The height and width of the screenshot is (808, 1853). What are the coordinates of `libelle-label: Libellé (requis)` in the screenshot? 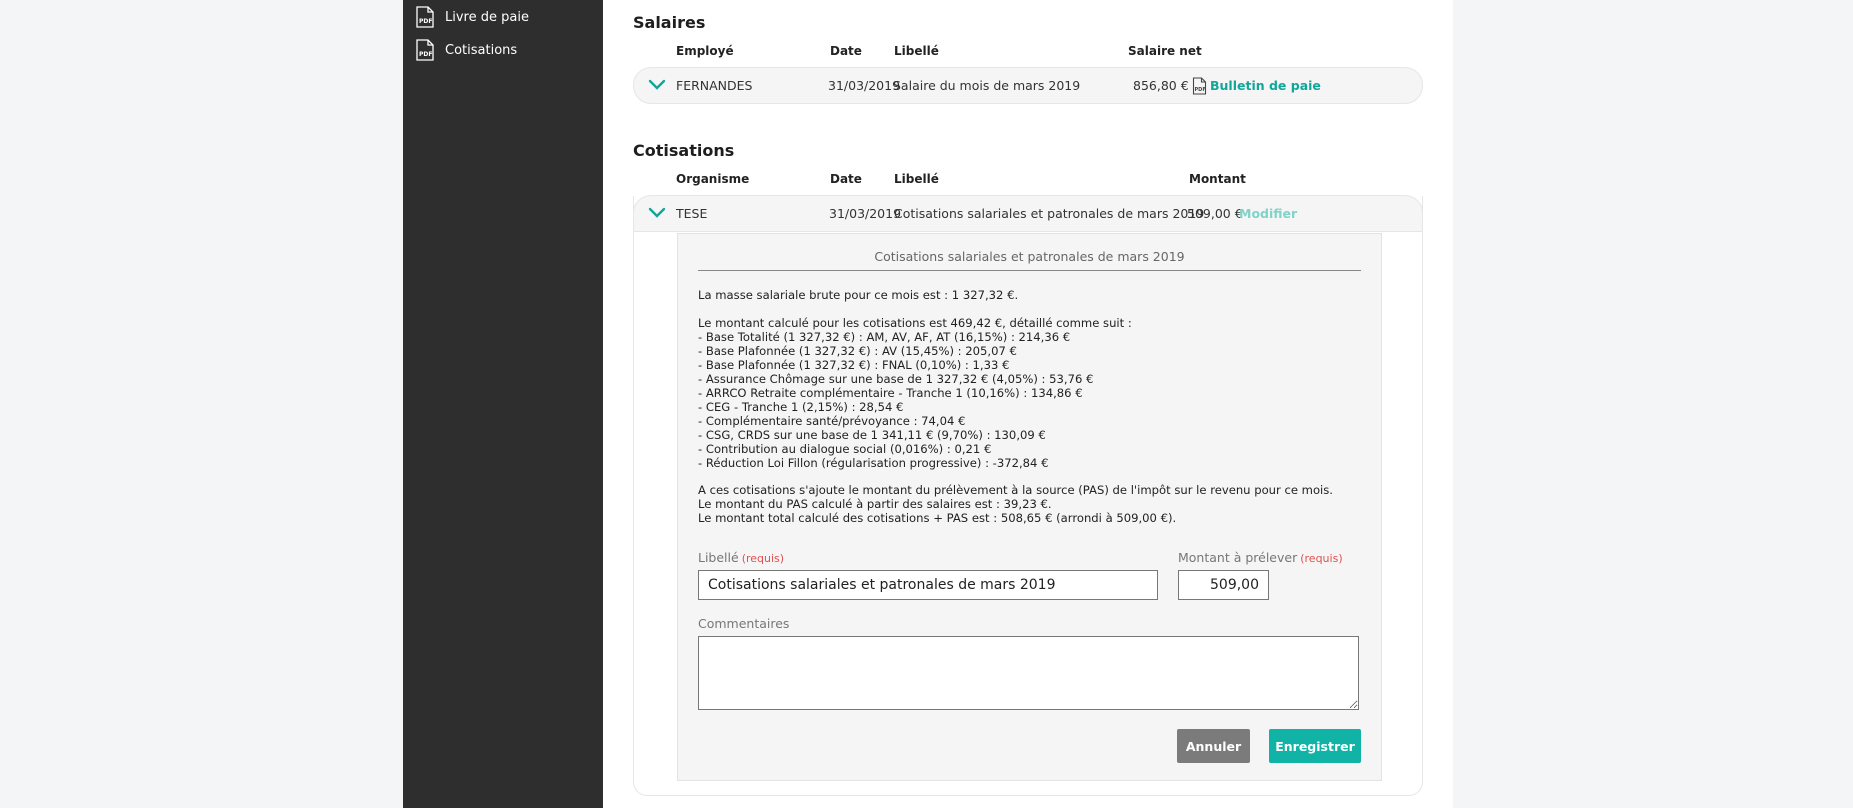 It's located at (741, 557).